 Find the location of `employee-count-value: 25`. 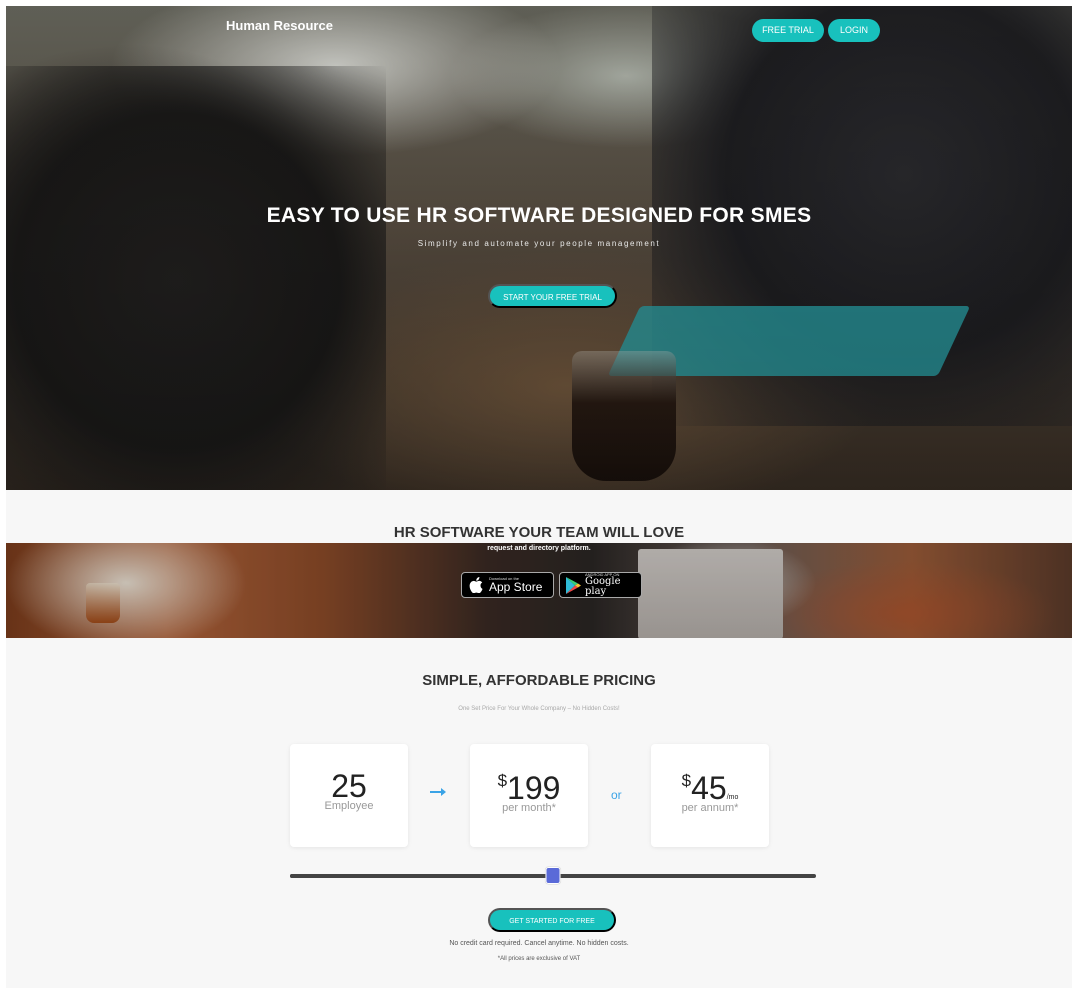

employee-count-value: 25 is located at coordinates (349, 786).